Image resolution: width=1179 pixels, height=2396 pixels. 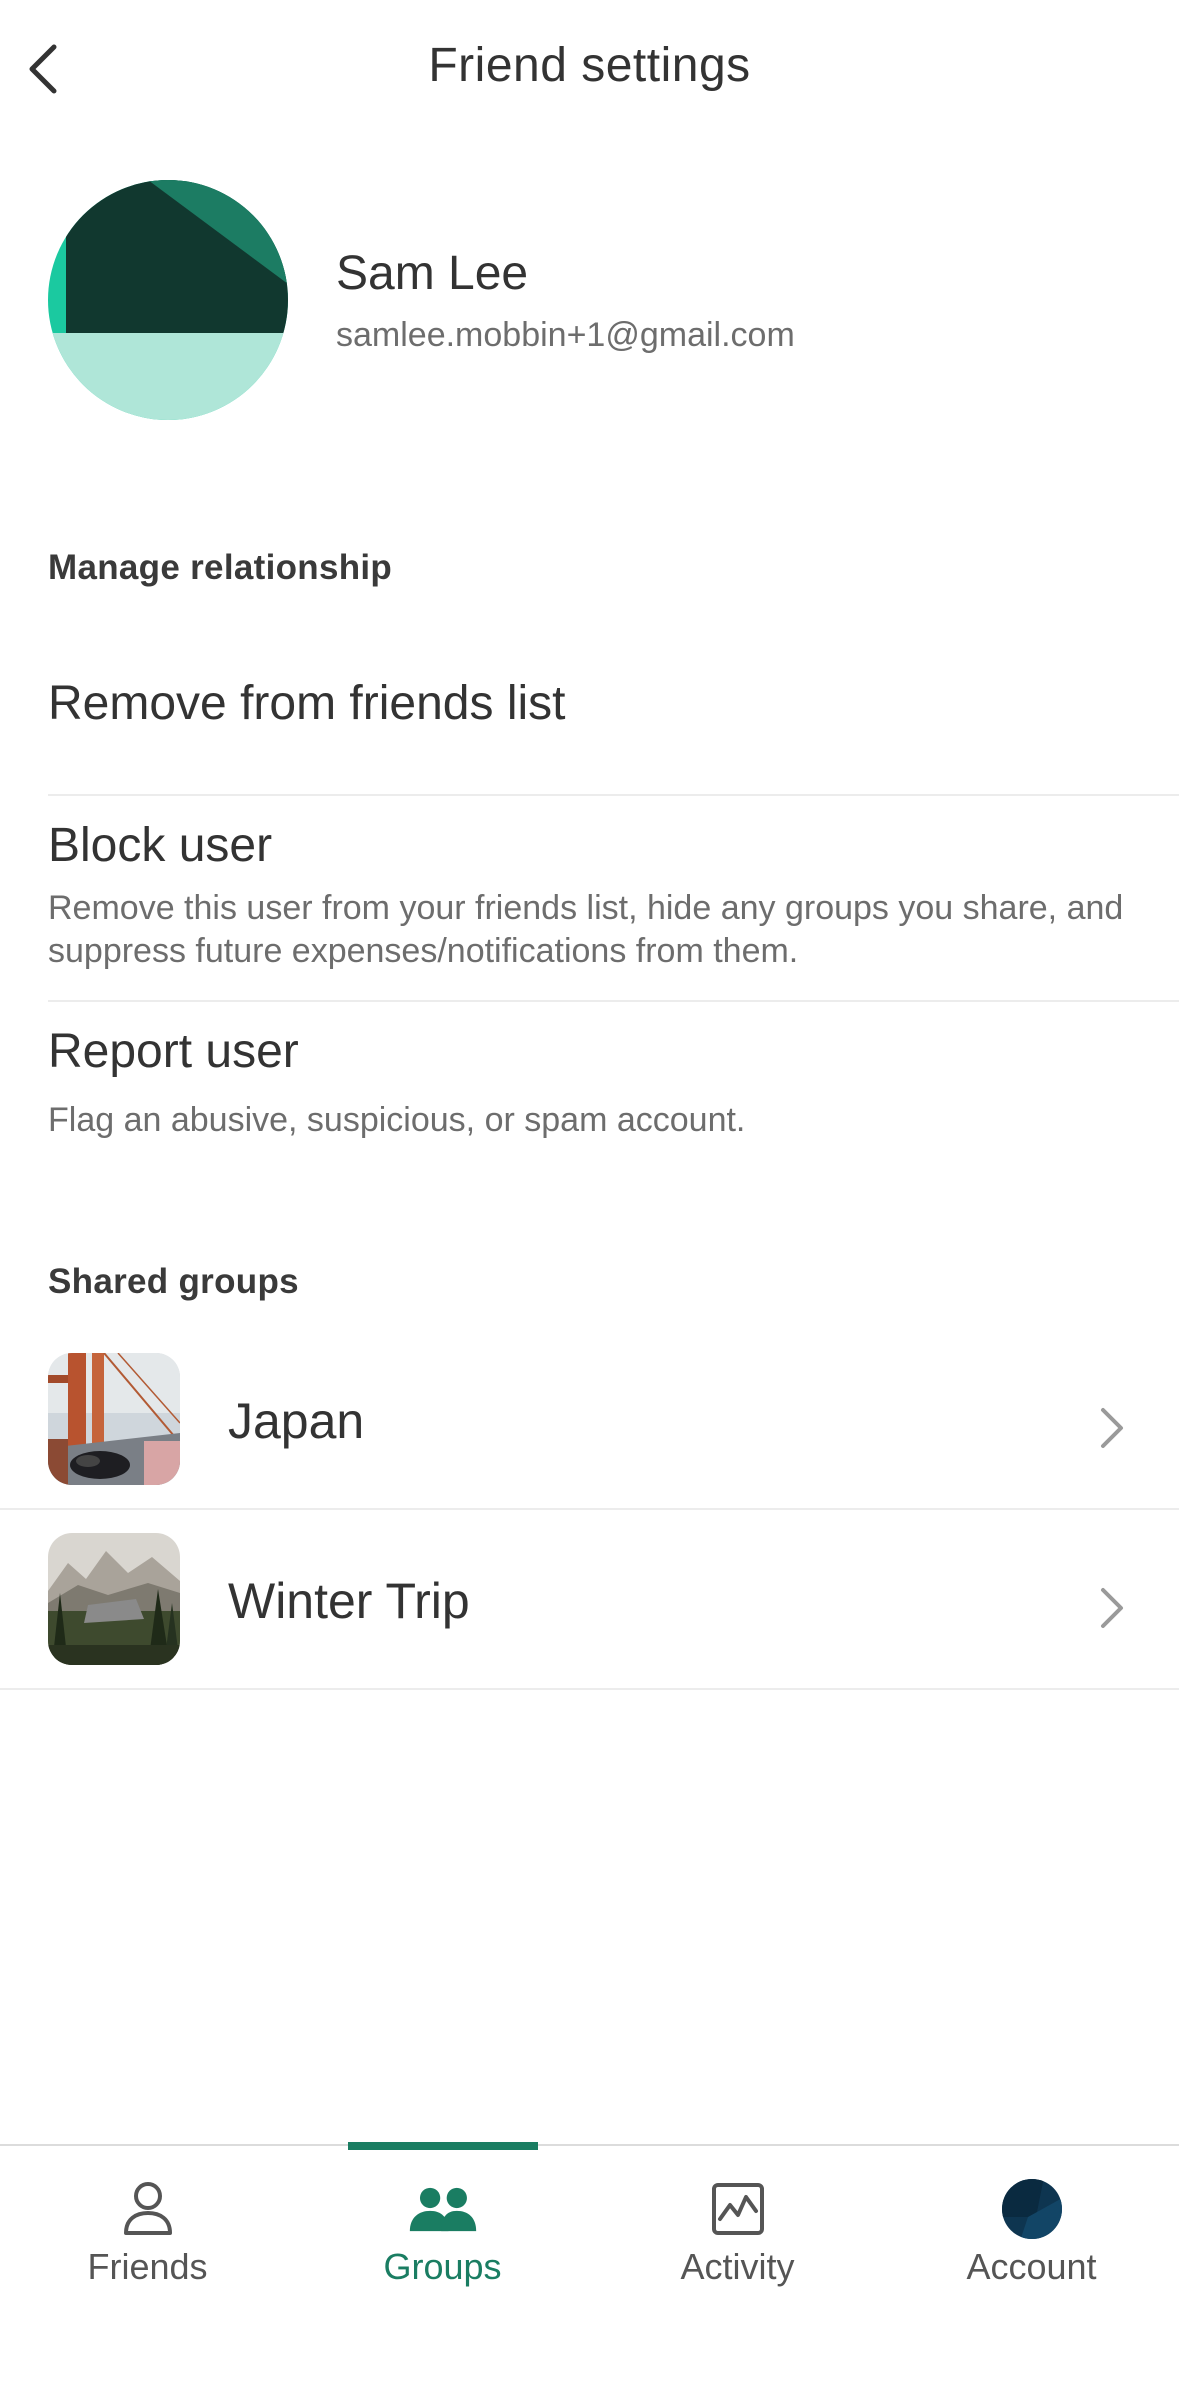 I want to click on tab-account: Account, so click(x=1031, y=2246).